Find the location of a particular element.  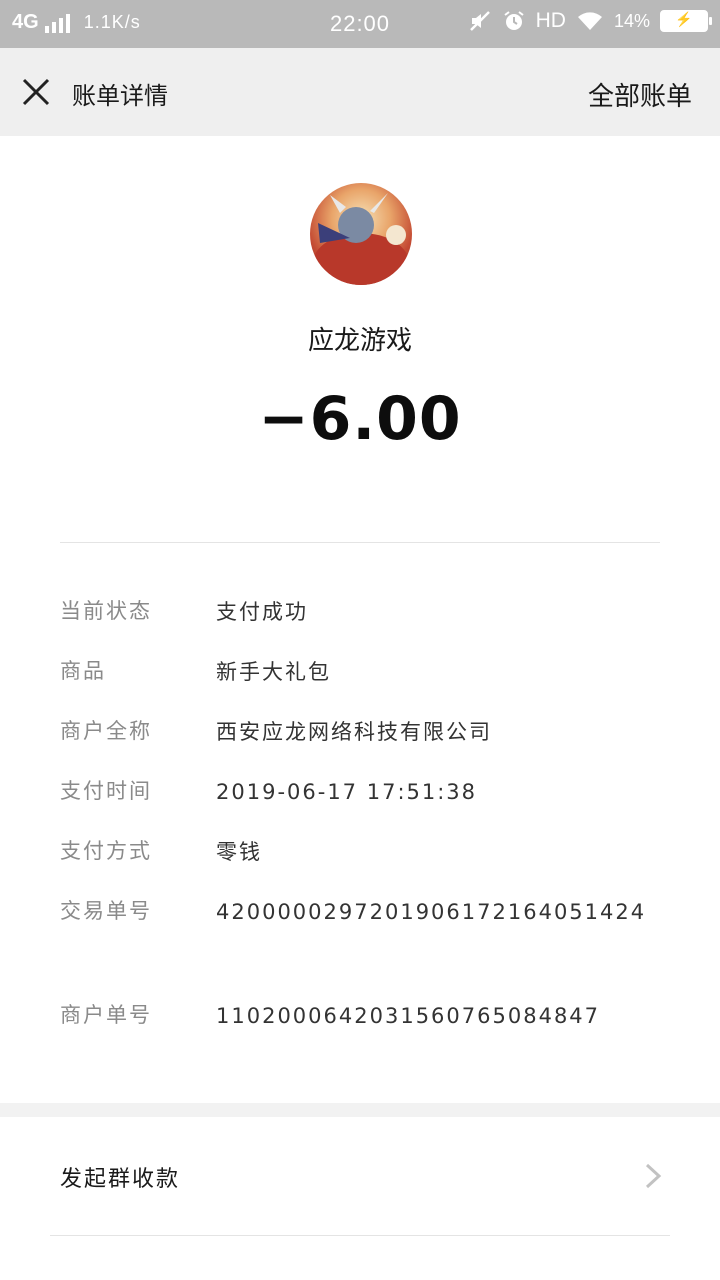

battery-icon: ⚡ is located at coordinates (686, 21).